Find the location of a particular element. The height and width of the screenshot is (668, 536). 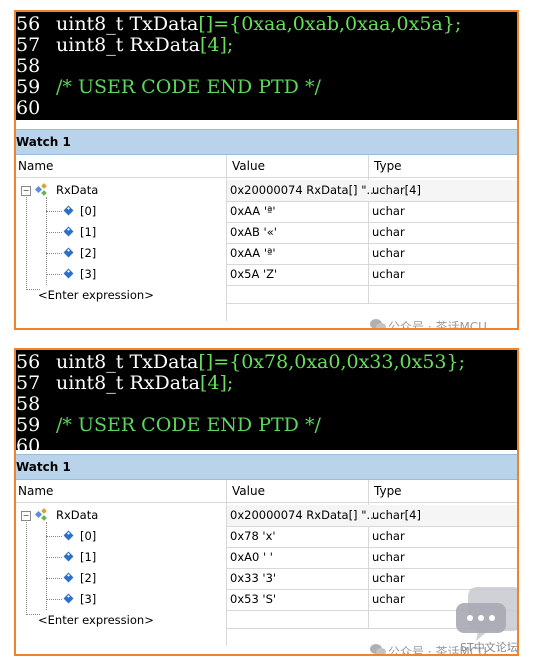

tree-row-element: [3] 0x5A 'Z' uchar is located at coordinates (266, 274).